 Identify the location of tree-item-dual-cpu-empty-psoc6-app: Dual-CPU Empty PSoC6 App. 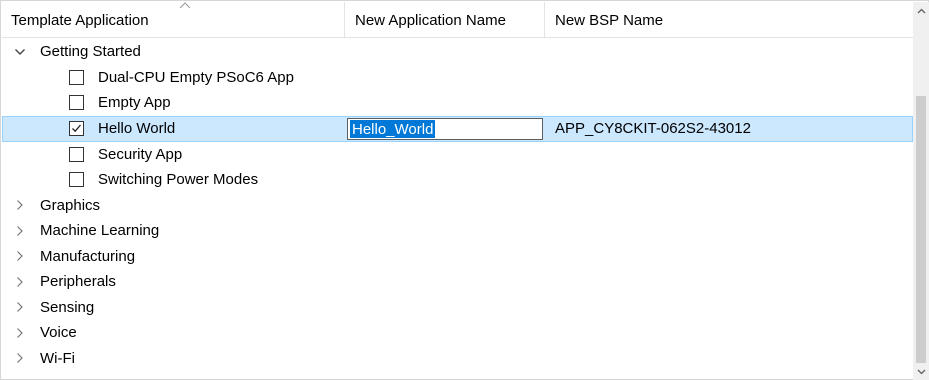
(457, 78).